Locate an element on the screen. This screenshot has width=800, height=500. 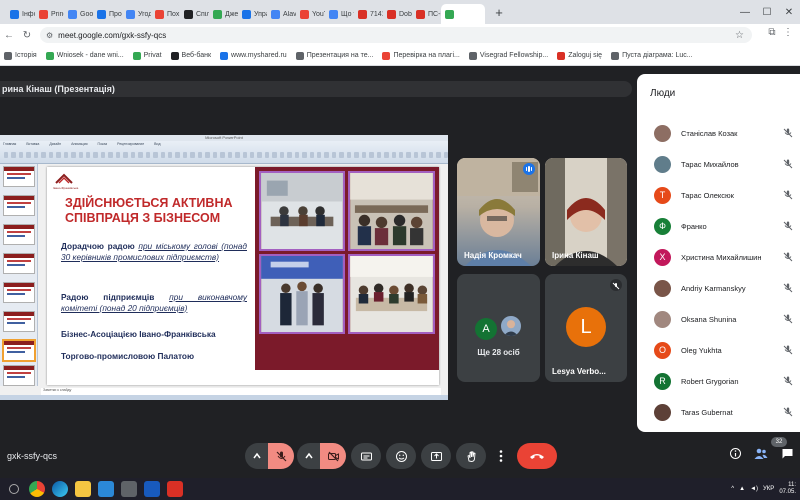
bookmark-item: Zaloguj się is located at coordinates (579, 55).